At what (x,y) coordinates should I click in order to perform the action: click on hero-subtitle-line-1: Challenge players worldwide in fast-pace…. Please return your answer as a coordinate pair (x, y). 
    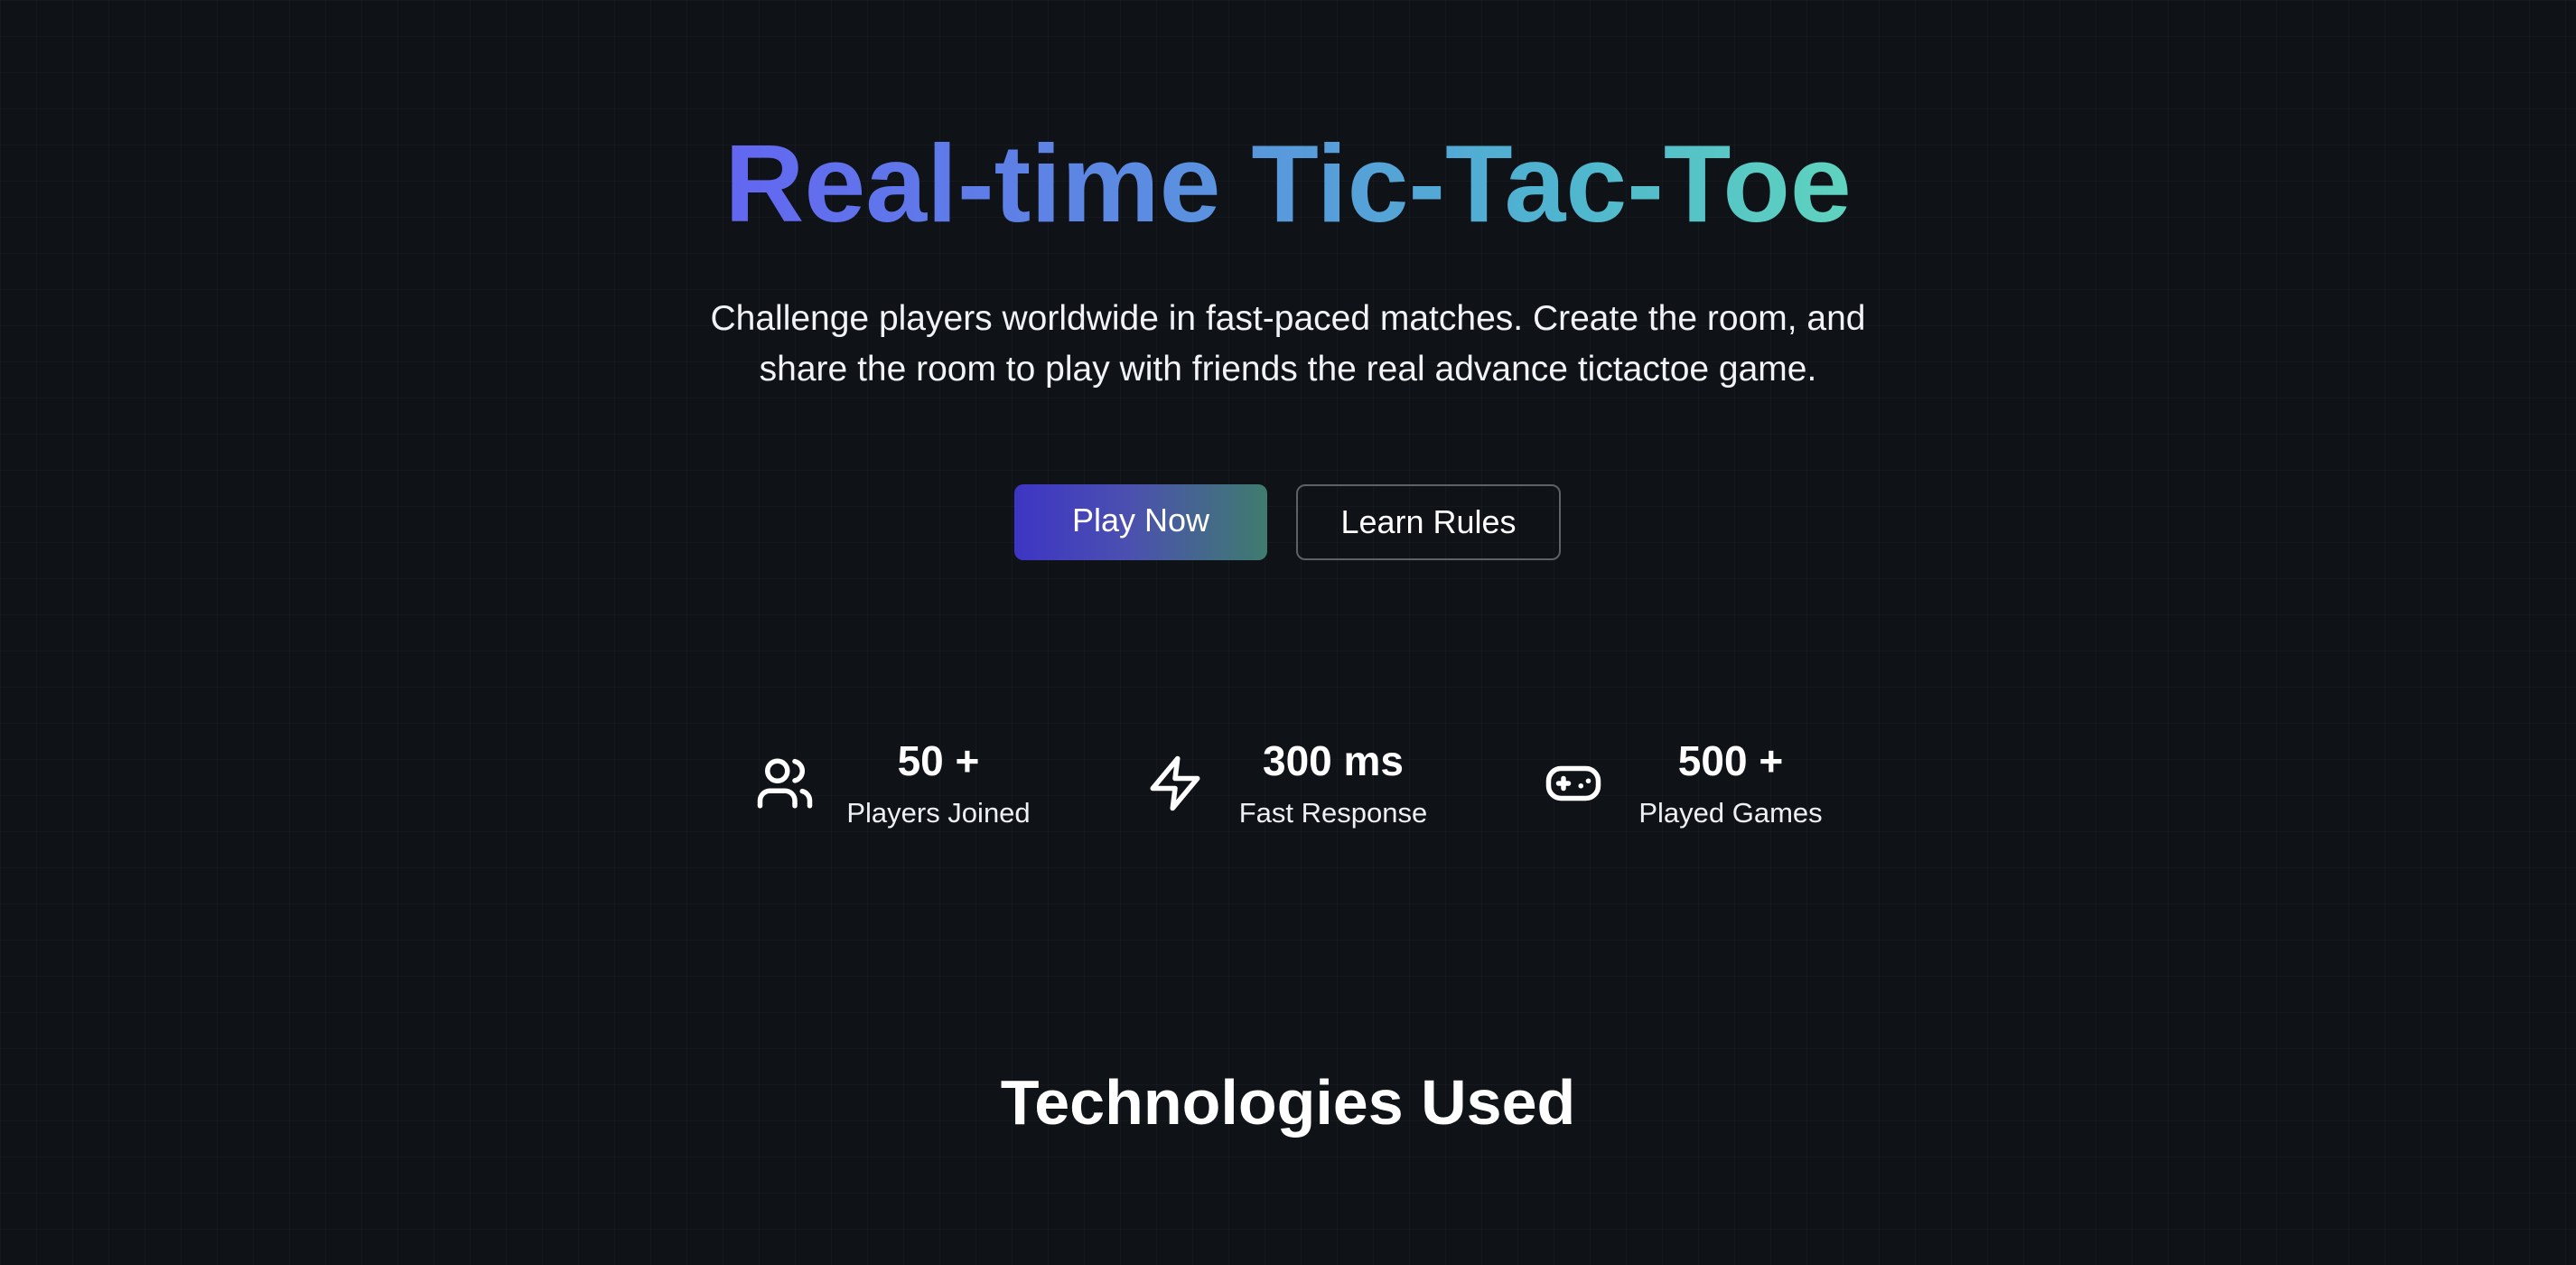
    Looking at the image, I should click on (1288, 318).